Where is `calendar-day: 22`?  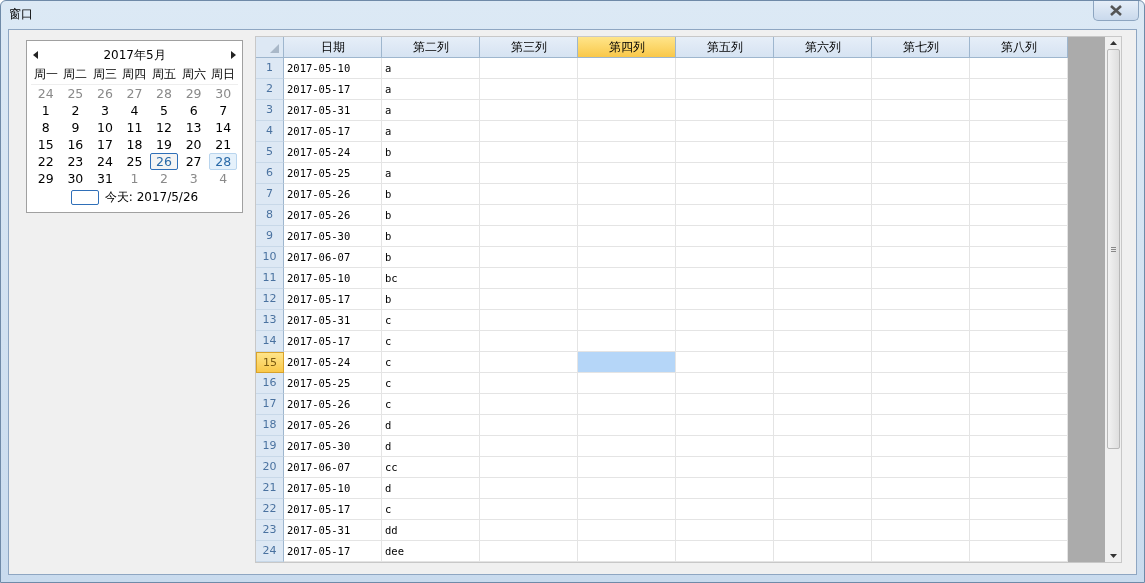 calendar-day: 22 is located at coordinates (46, 161).